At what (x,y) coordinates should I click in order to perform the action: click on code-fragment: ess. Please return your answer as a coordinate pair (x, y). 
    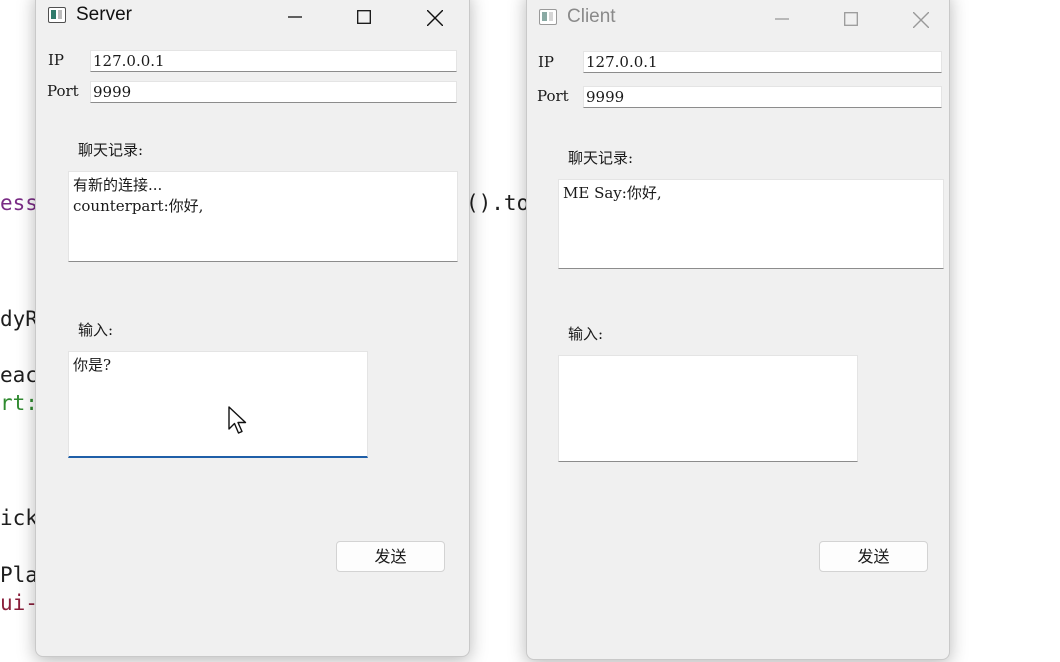
    Looking at the image, I should click on (19, 203).